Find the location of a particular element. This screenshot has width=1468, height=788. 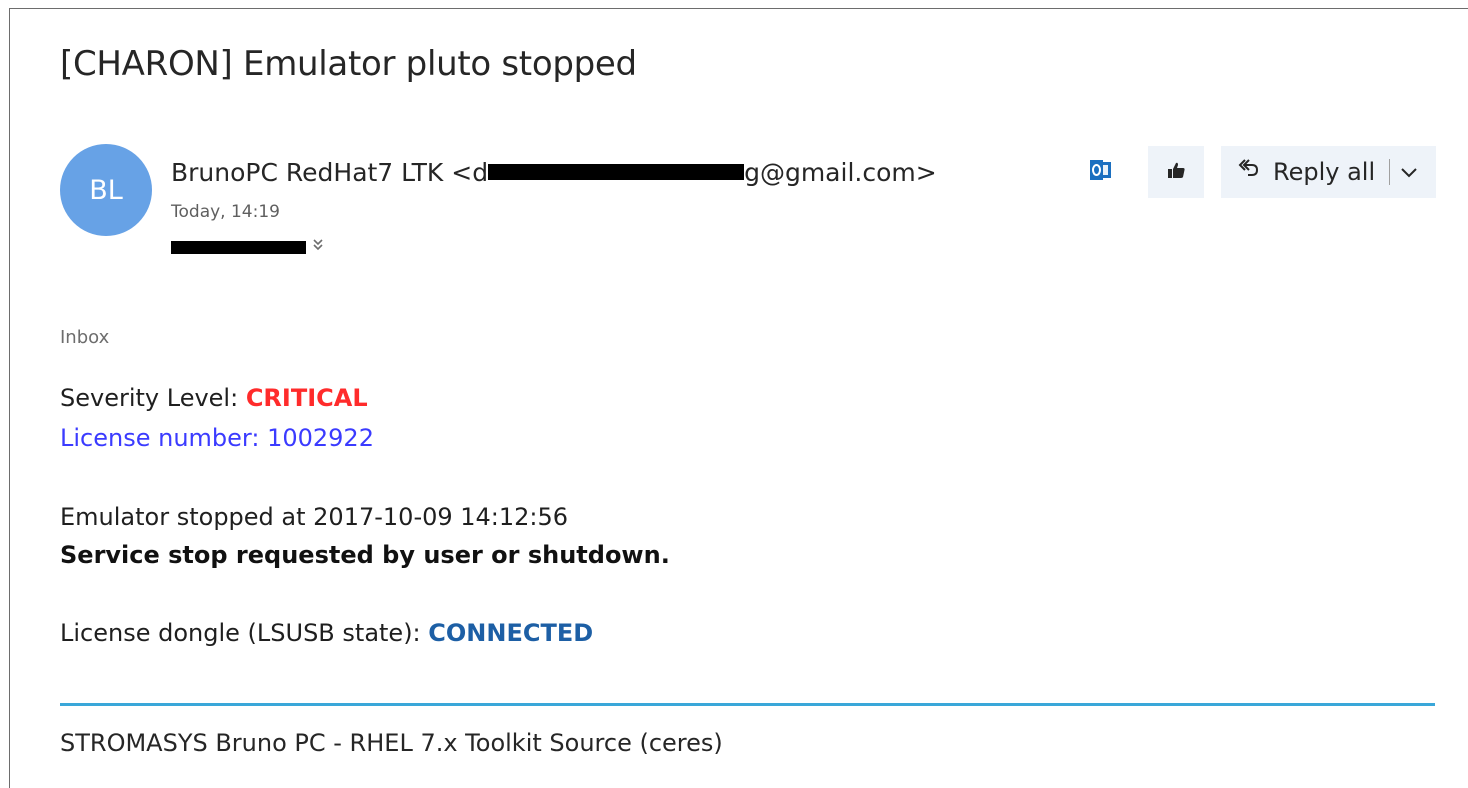

severity-line: Severity Level: CRITICAL is located at coordinates (214, 398).